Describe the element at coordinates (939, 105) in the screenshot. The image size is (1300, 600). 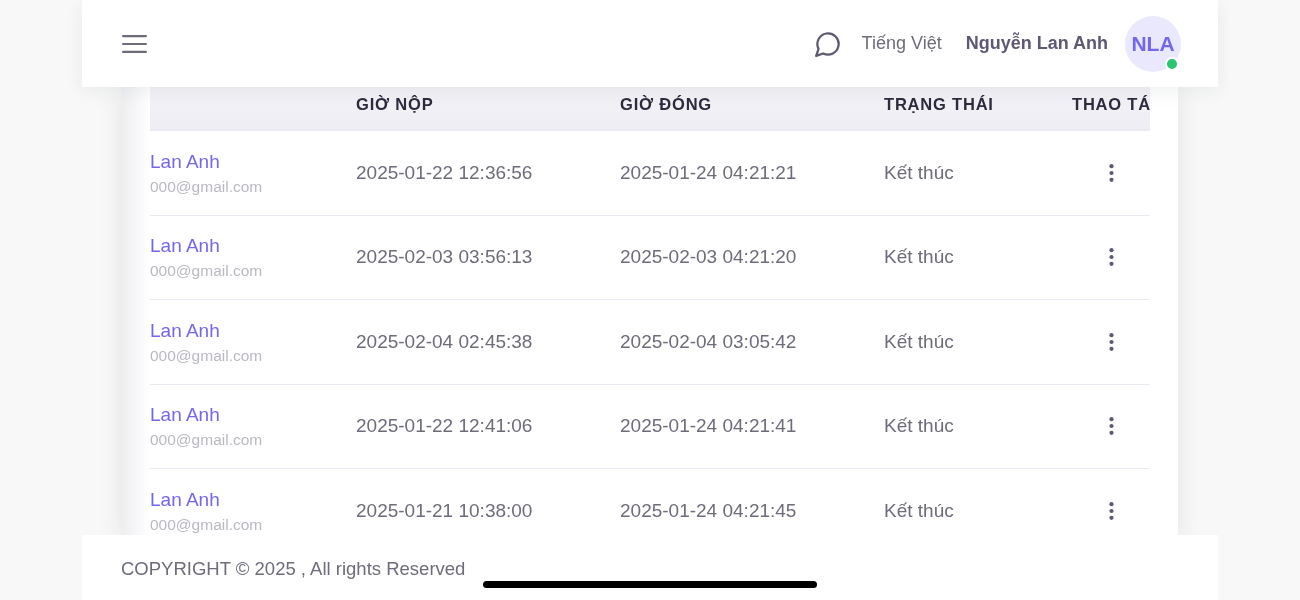
I see `column-header: TRẠNG THÁI` at that location.